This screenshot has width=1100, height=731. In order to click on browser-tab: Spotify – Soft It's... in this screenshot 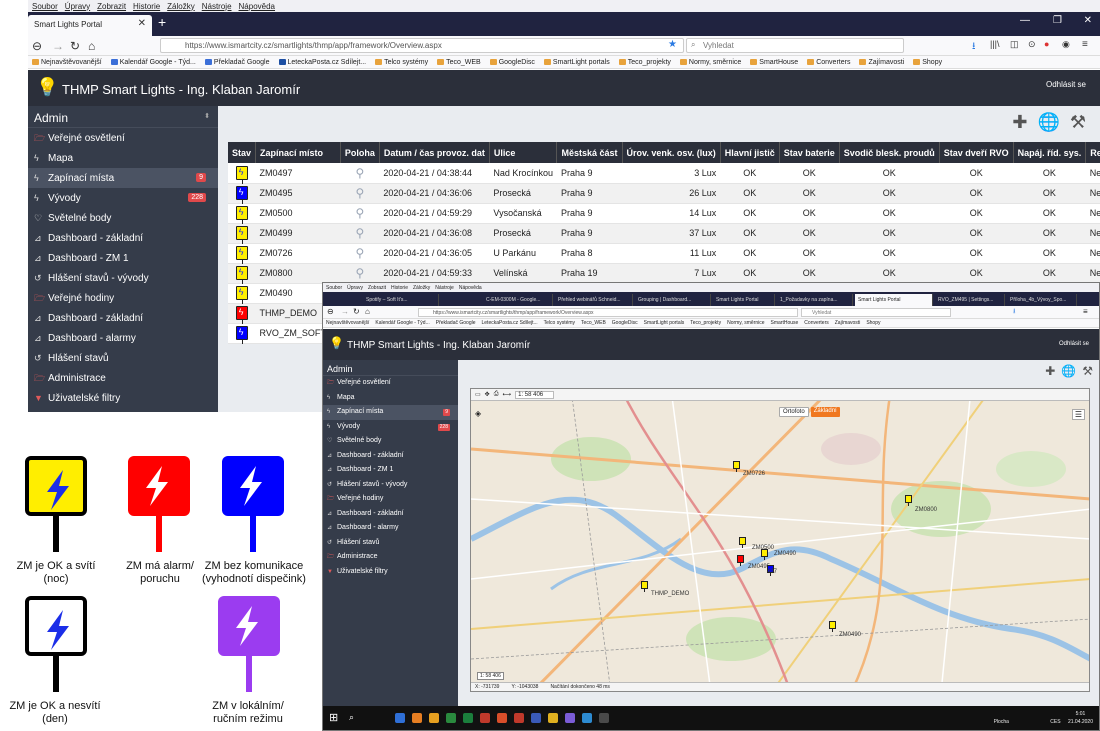, I will do `click(401, 300)`.